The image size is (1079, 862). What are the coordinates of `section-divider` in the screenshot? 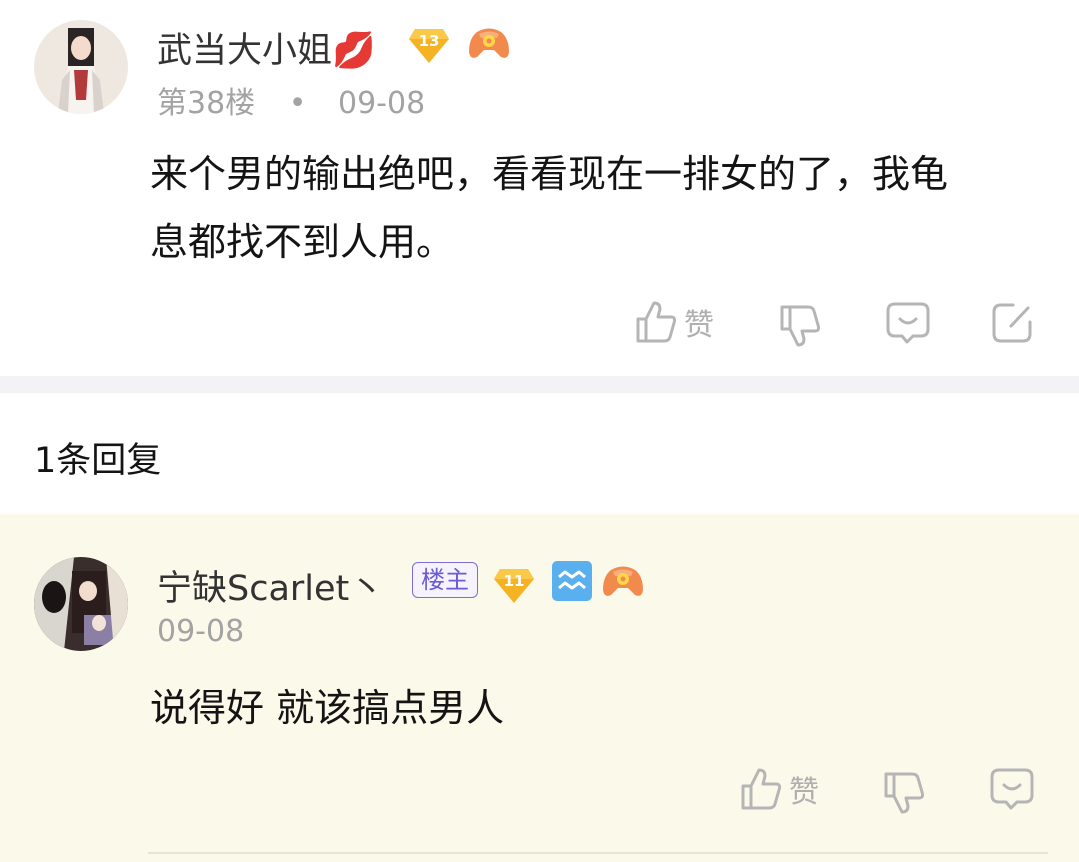 It's located at (539, 384).